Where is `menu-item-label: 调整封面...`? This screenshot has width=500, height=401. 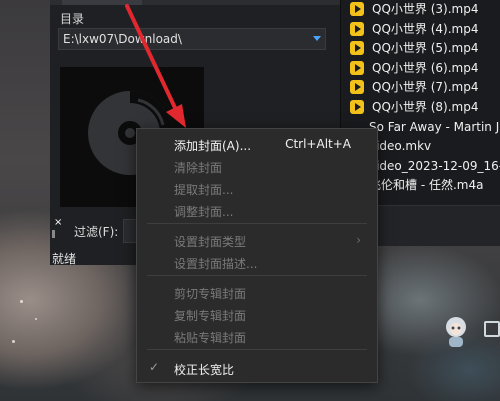
menu-item-label: 调整封面... is located at coordinates (204, 212).